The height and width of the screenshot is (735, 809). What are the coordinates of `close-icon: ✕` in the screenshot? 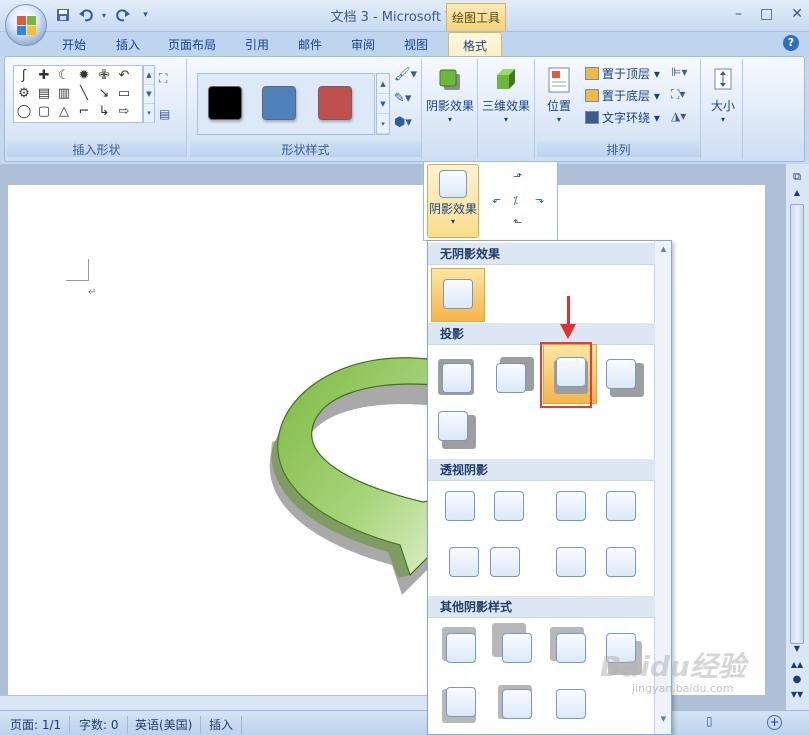 It's located at (797, 14).